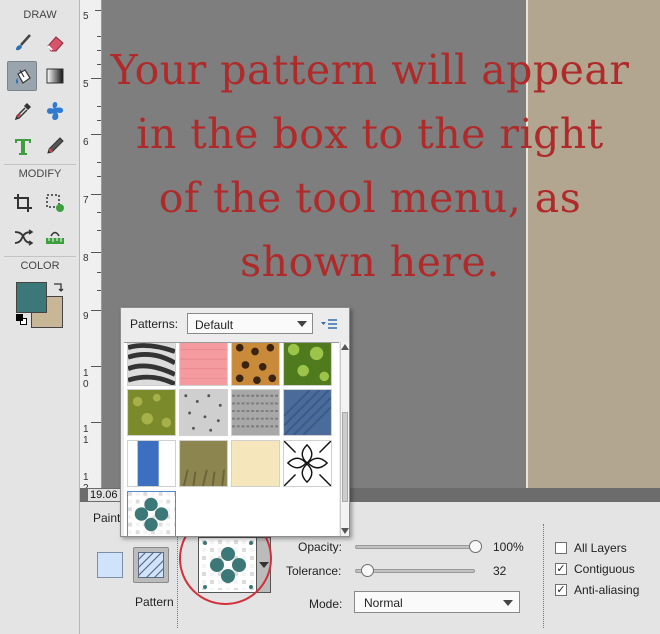 This screenshot has height=634, width=660. Describe the element at coordinates (58, 287) in the screenshot. I see `swap-colors-icon` at that location.